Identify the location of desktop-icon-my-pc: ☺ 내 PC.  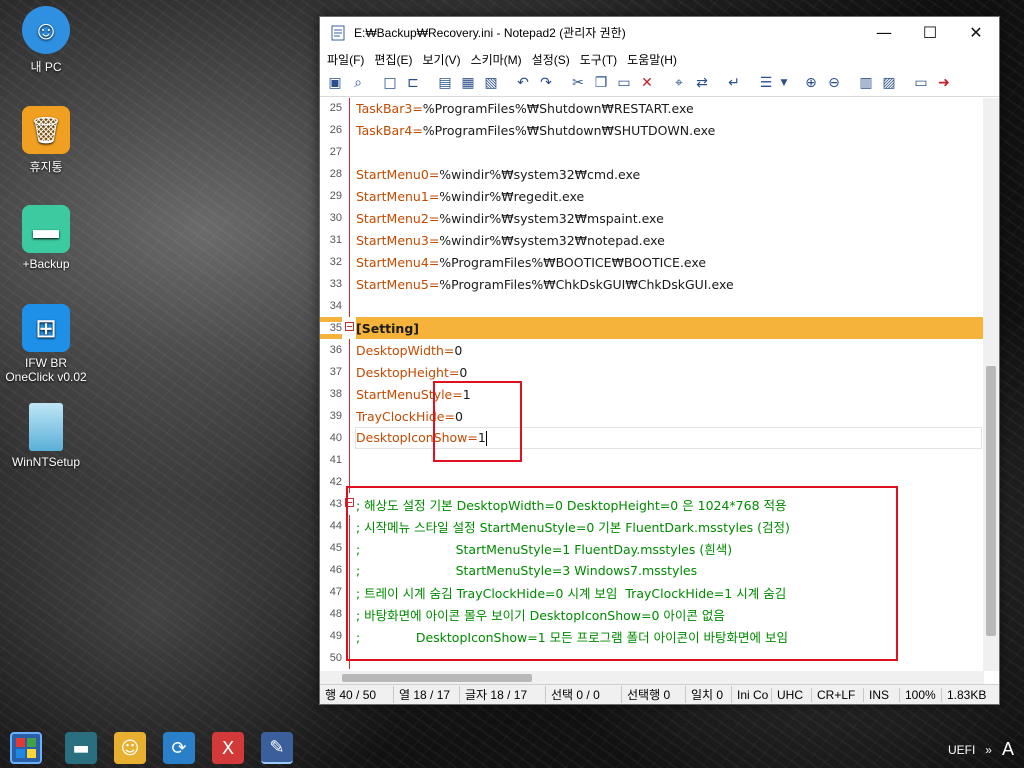
(46, 40).